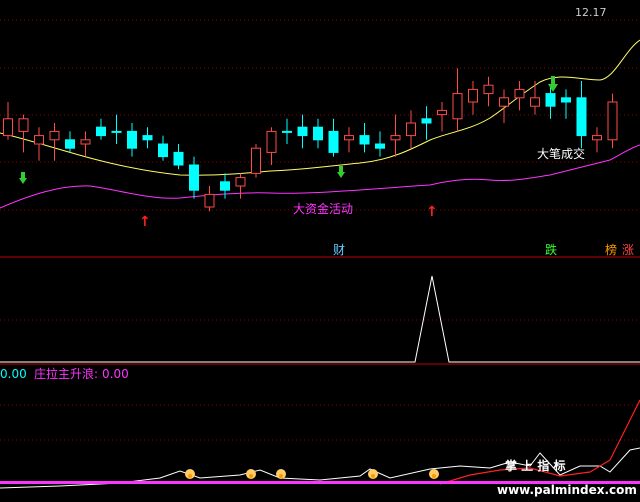 Image resolution: width=640 pixels, height=502 pixels. Describe the element at coordinates (611, 249) in the screenshot. I see `marker-bang: 榜` at that location.